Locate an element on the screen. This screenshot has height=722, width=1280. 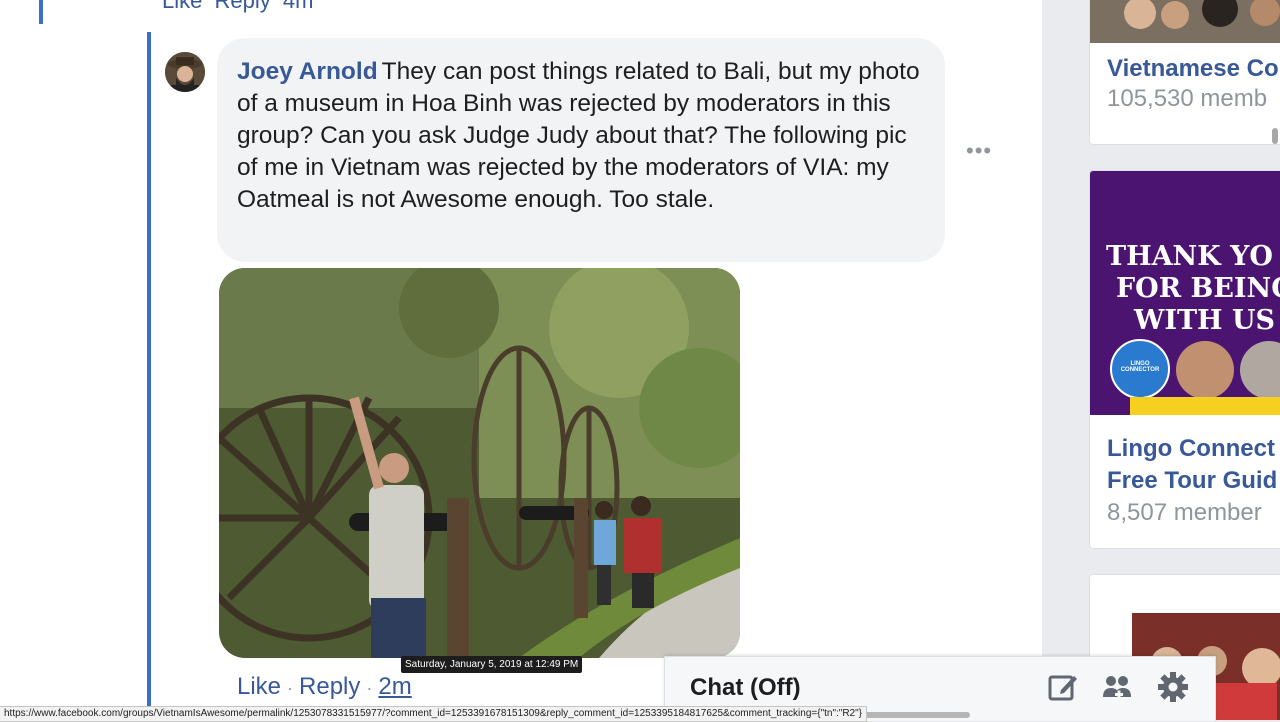
logo-text: LINGO CONNECTOR is located at coordinates (1140, 367).